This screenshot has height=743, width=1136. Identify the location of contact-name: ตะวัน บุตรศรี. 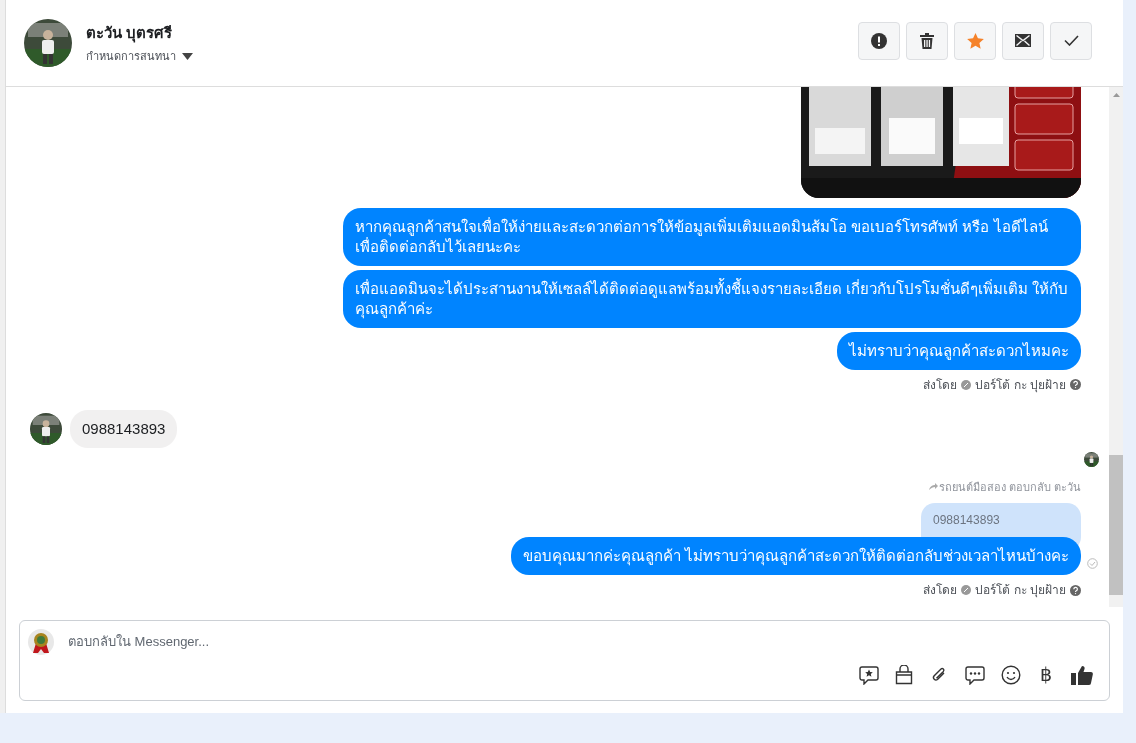
(130, 33).